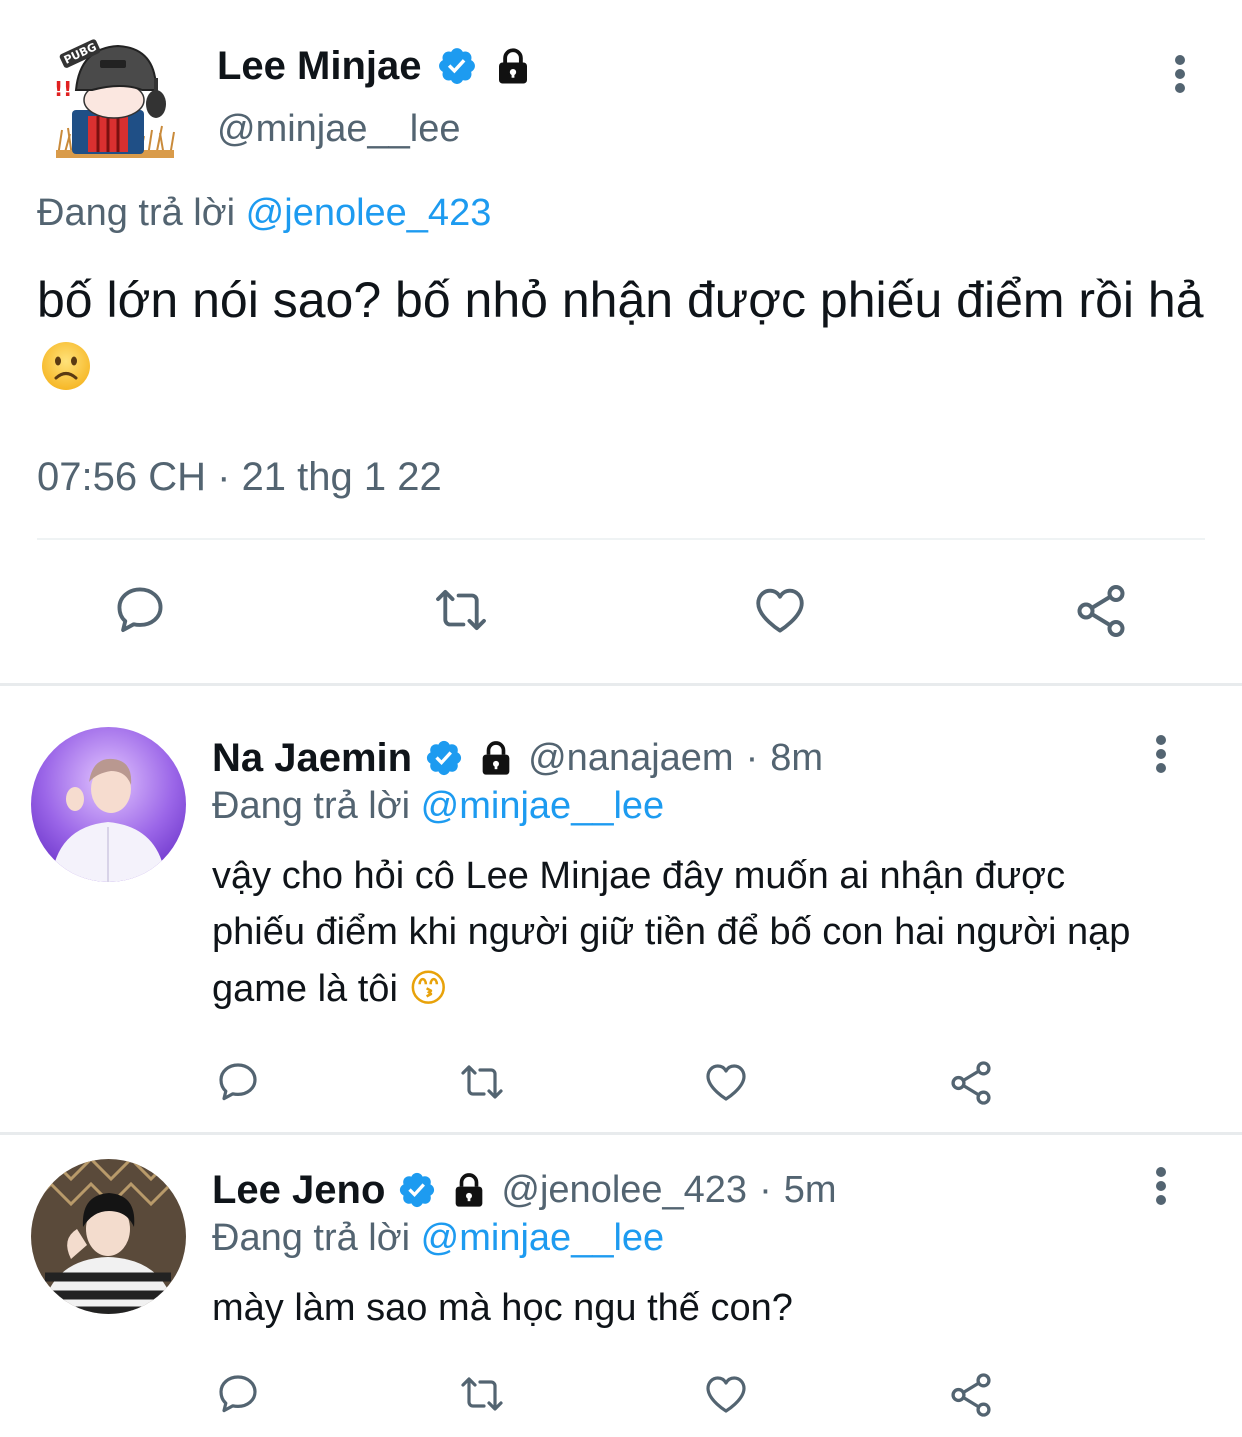 The width and height of the screenshot is (1242, 1437). I want to click on main-tweet-timestamp: 07:56 CH · 21 thg 1 22, so click(239, 477).